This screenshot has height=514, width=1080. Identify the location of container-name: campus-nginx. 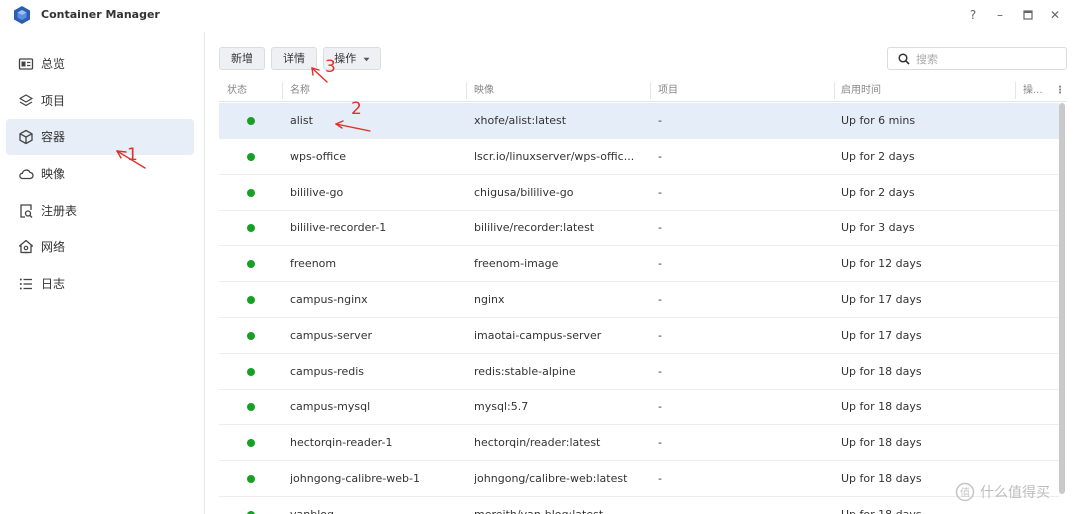
(329, 299).